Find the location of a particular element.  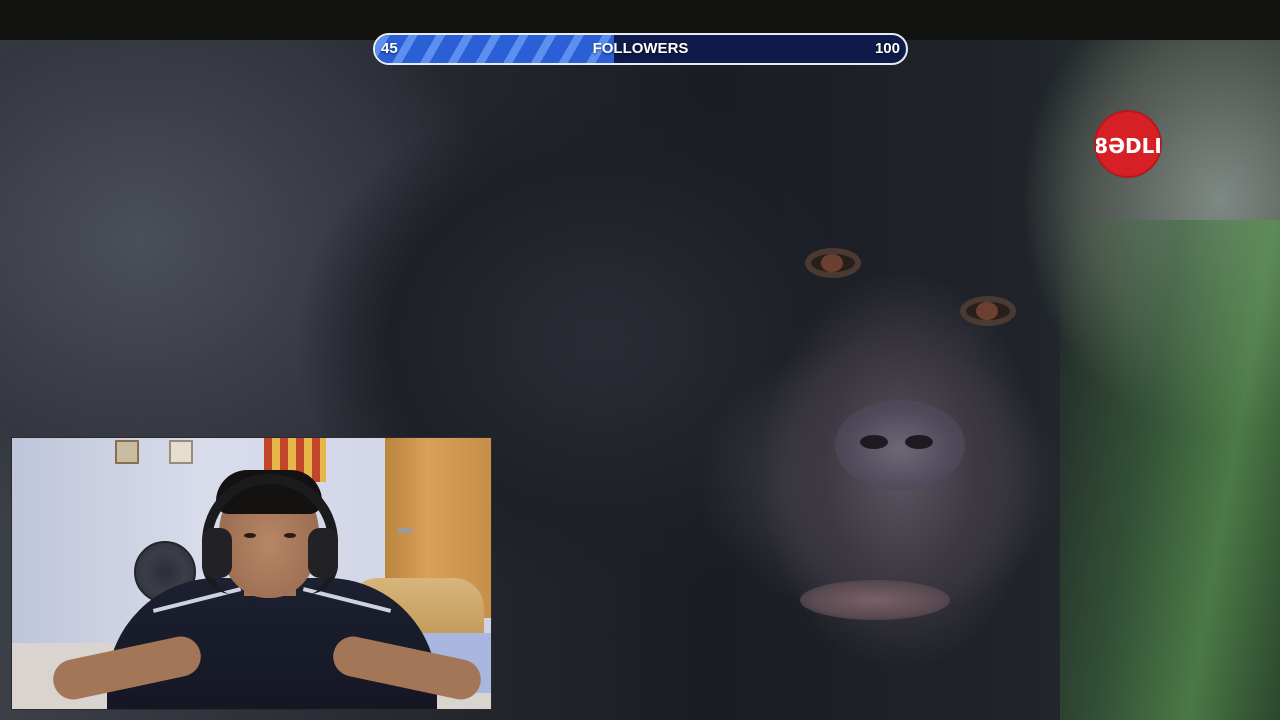

channel-logo-icon: 8ƏDLI is located at coordinates (1128, 144).